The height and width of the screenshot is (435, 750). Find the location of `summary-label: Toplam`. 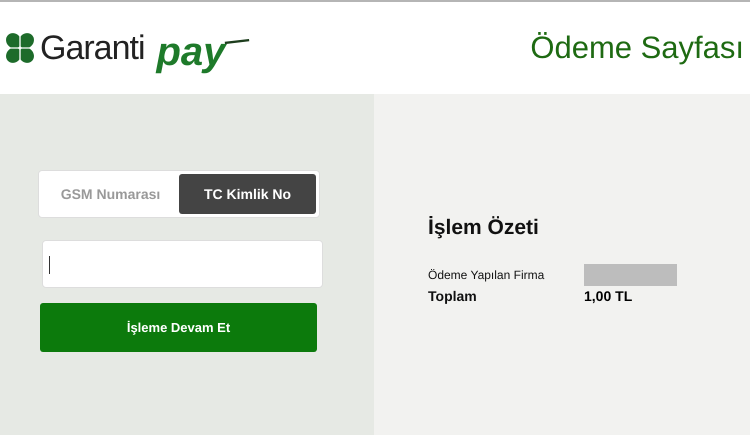

summary-label: Toplam is located at coordinates (453, 296).